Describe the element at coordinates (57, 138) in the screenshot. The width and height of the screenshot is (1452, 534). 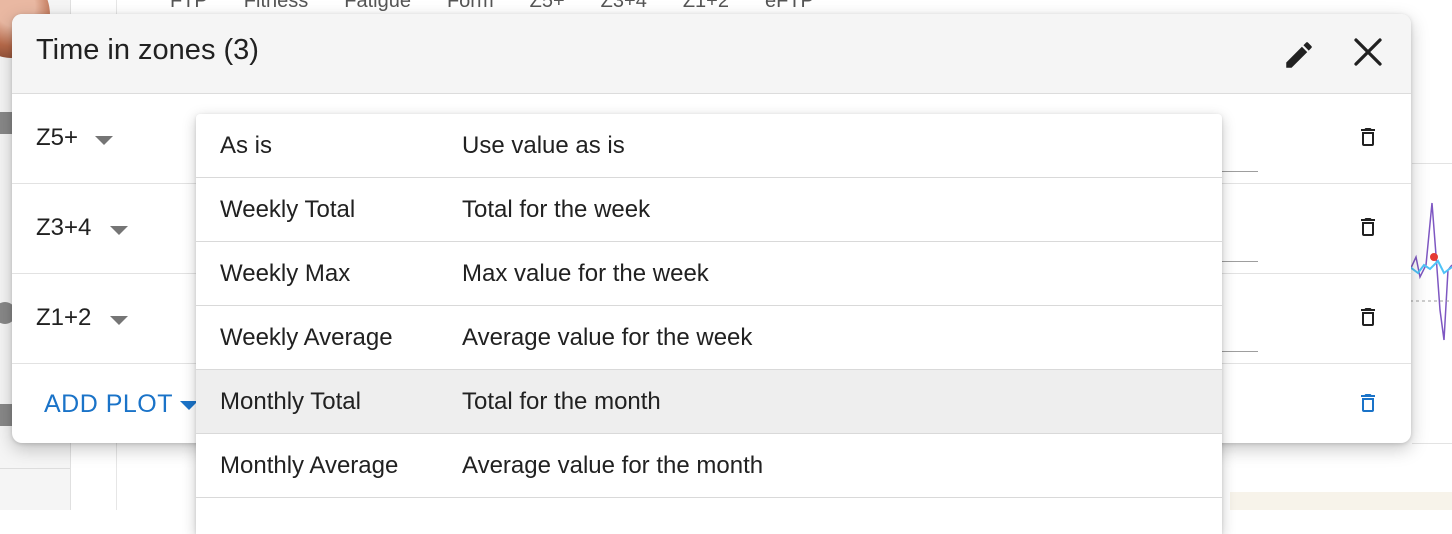
I see `plot-select-label: Z5+` at that location.